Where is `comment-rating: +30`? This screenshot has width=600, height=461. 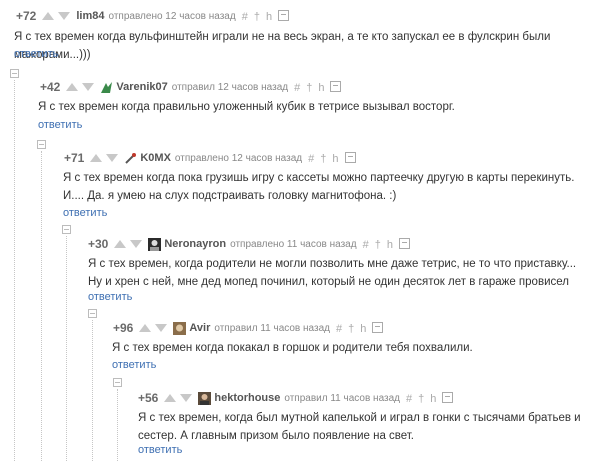 comment-rating: +30 is located at coordinates (98, 244).